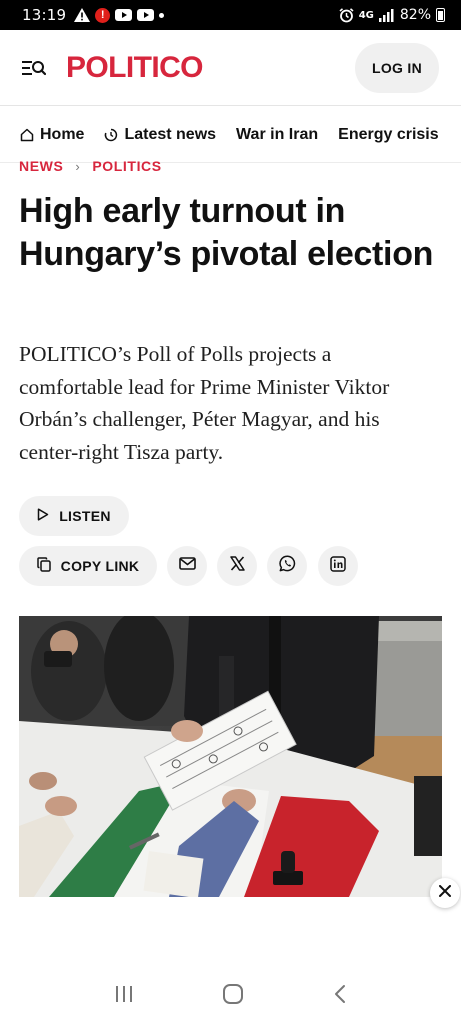  I want to click on listen-label: LISTEN, so click(85, 516).